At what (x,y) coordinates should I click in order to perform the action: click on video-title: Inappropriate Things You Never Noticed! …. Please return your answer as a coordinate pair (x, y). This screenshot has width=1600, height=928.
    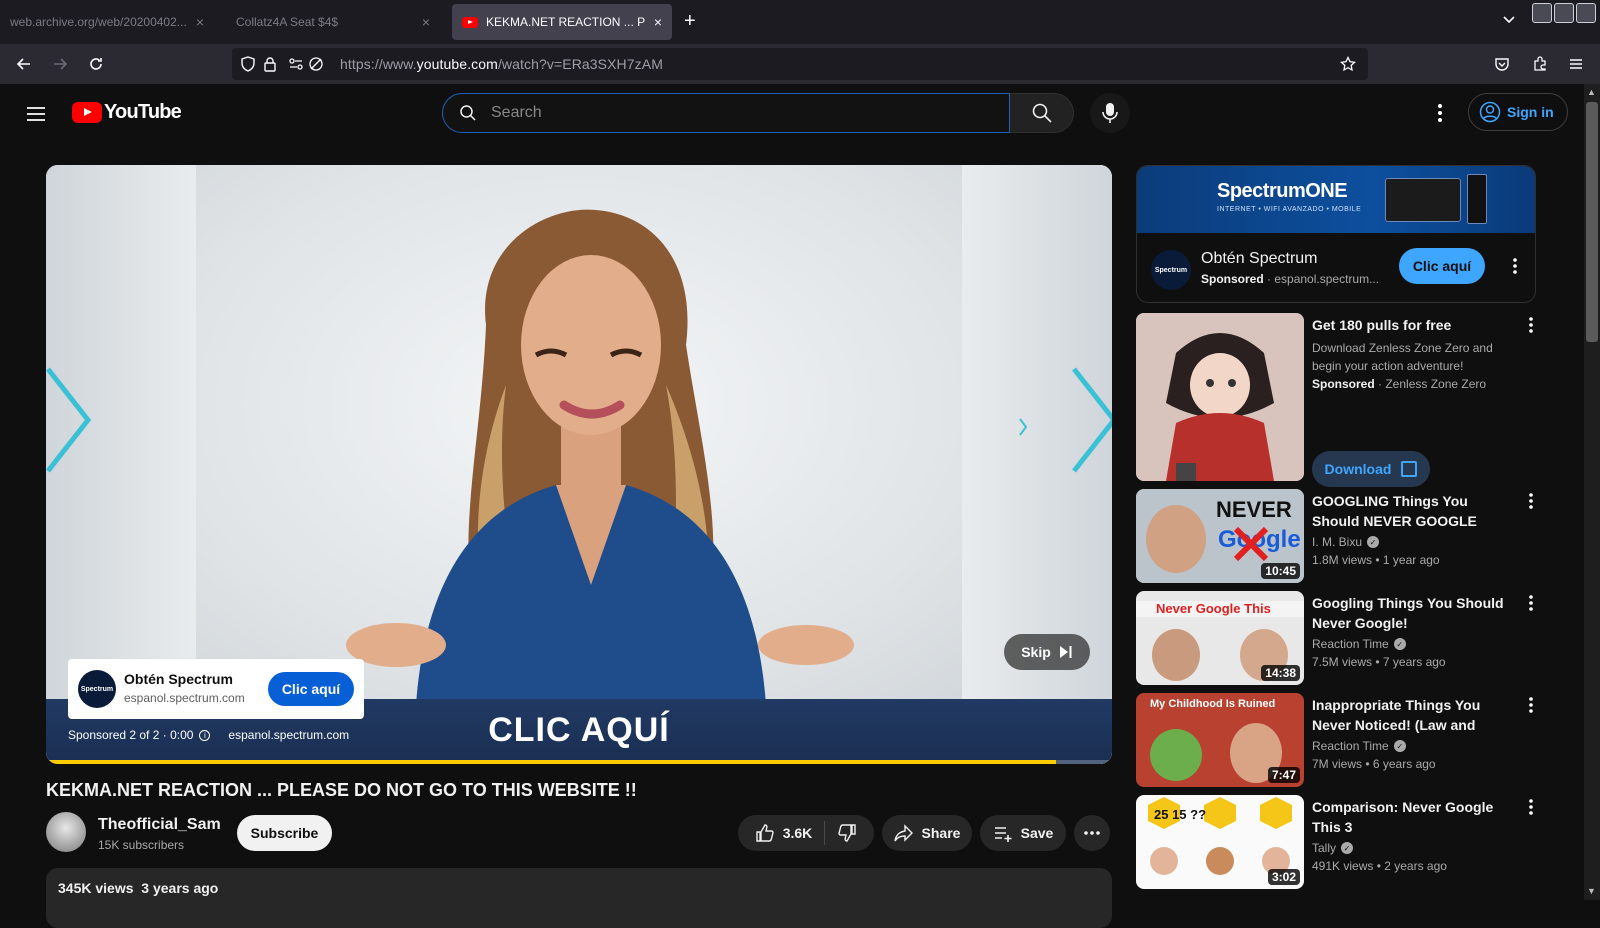
    Looking at the image, I should click on (1412, 715).